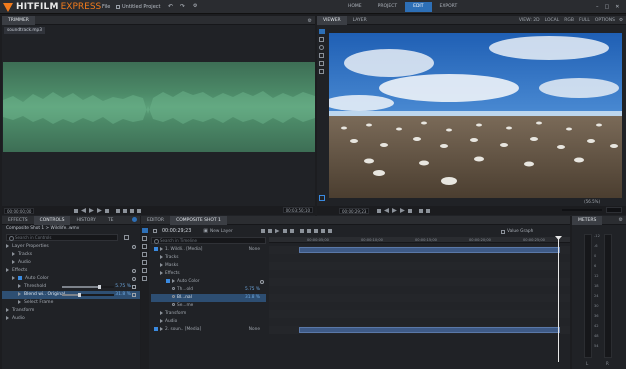  Describe the element at coordinates (291, 231) in the screenshot. I see `tl-go-end-icon` at that location.